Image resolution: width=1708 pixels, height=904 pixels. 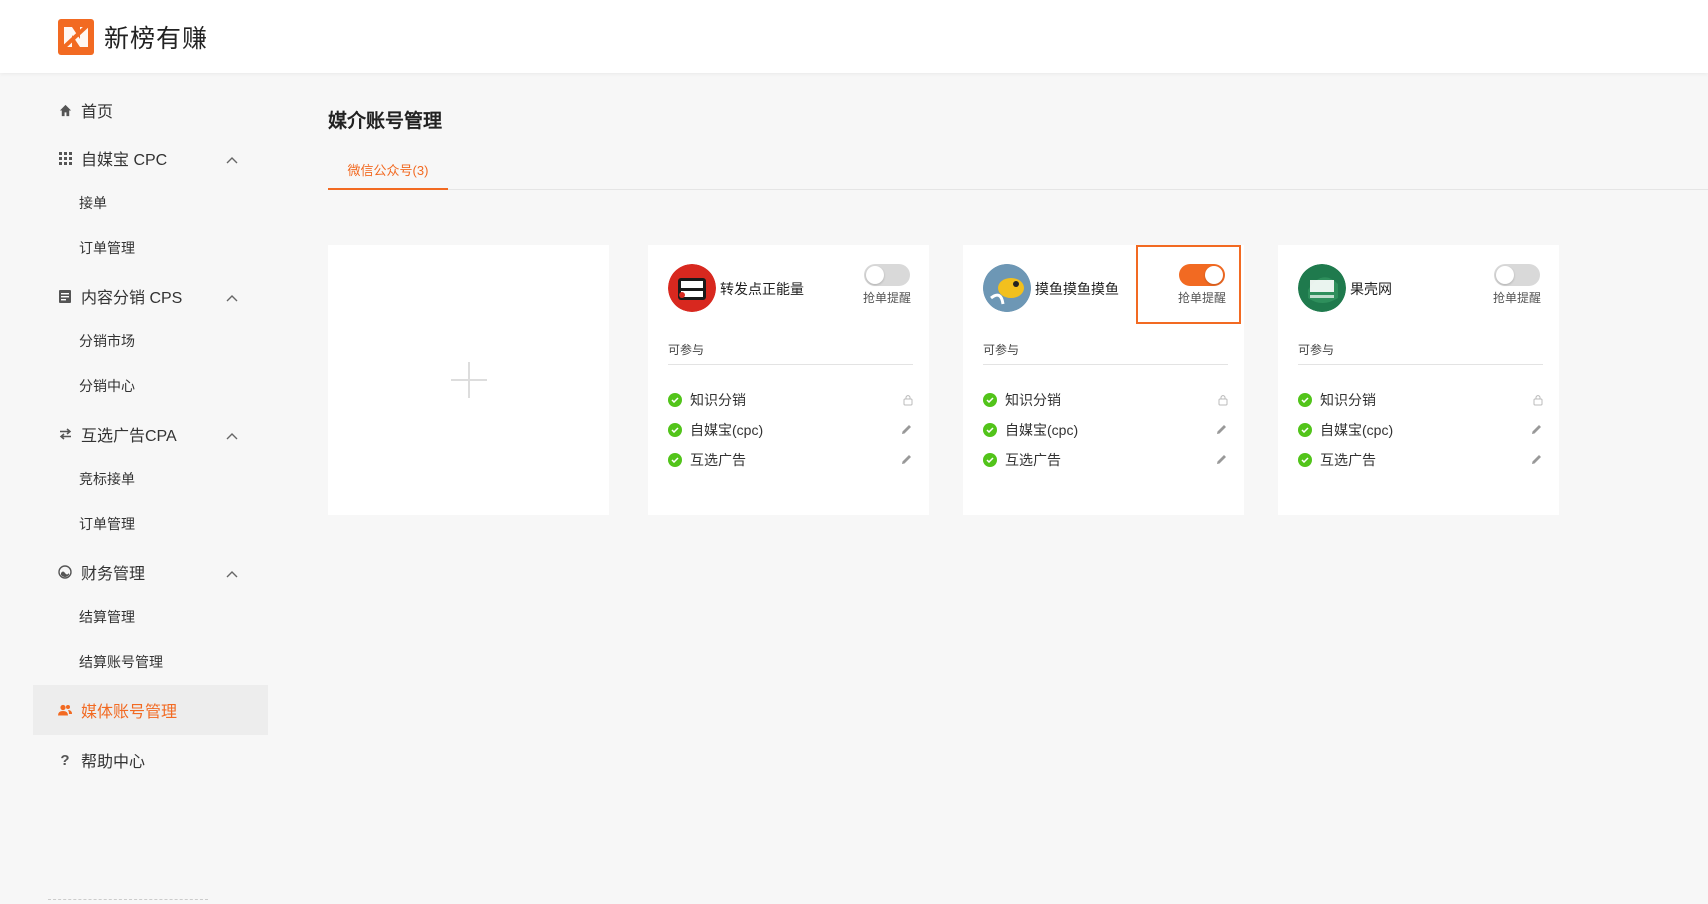 I want to click on plus-icon, so click(x=468, y=380).